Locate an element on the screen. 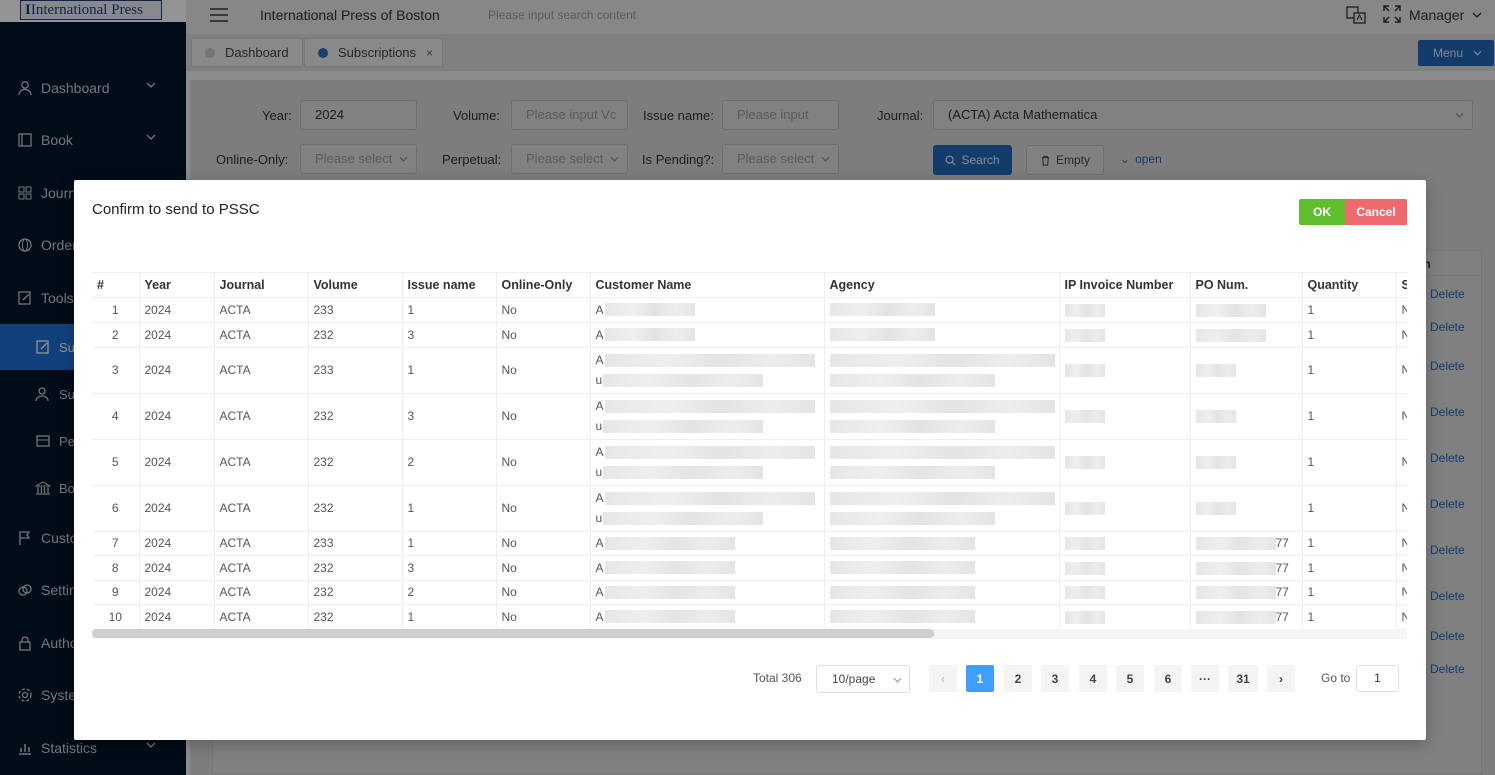 The height and width of the screenshot is (775, 1495). table-row: 62024ACTA2321NoAu1N is located at coordinates (749, 508).